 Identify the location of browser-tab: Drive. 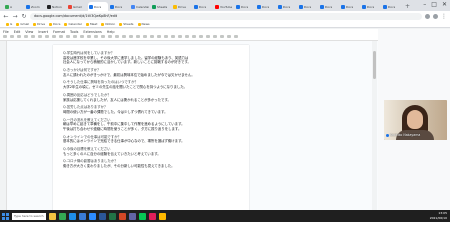
(182, 6).